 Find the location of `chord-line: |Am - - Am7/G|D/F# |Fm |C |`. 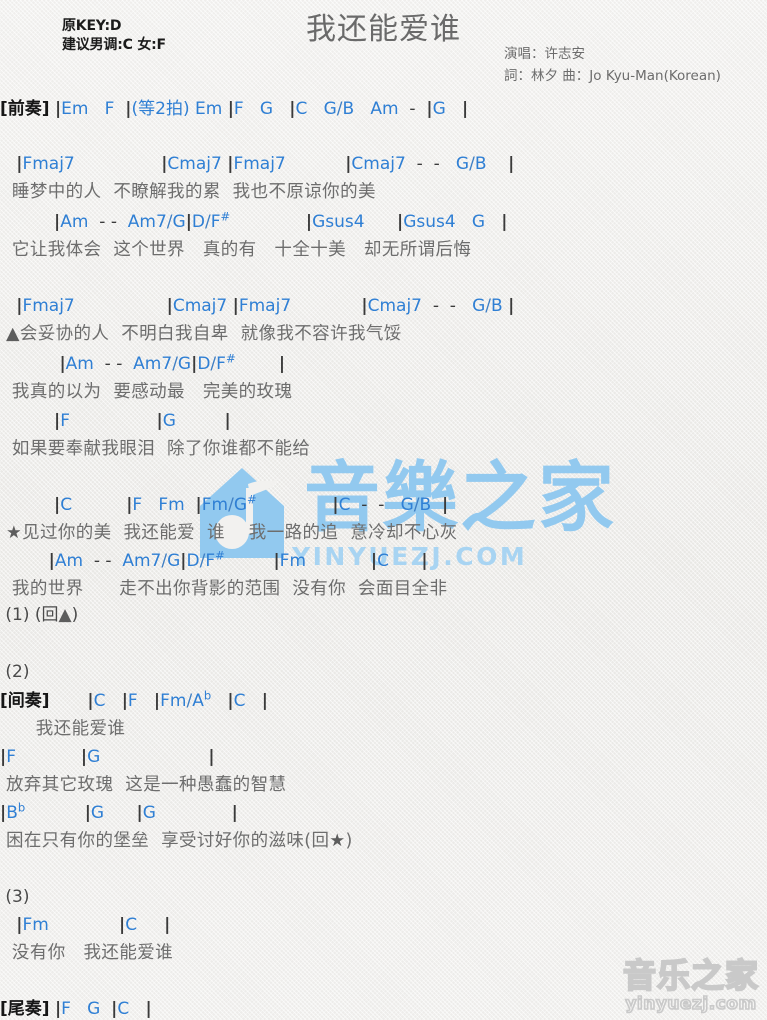

chord-line: |Am - - Am7/G|D/F# |Fm |C | is located at coordinates (238, 559).